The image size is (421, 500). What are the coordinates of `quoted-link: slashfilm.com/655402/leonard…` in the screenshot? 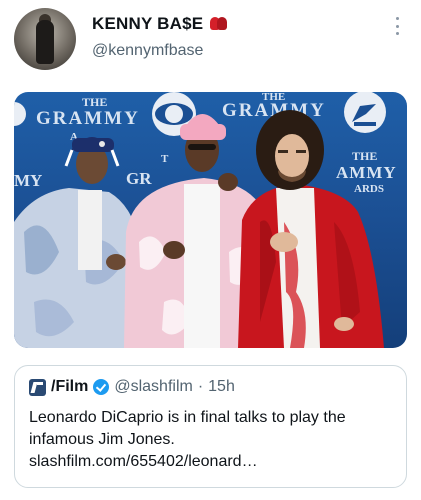 It's located at (214, 462).